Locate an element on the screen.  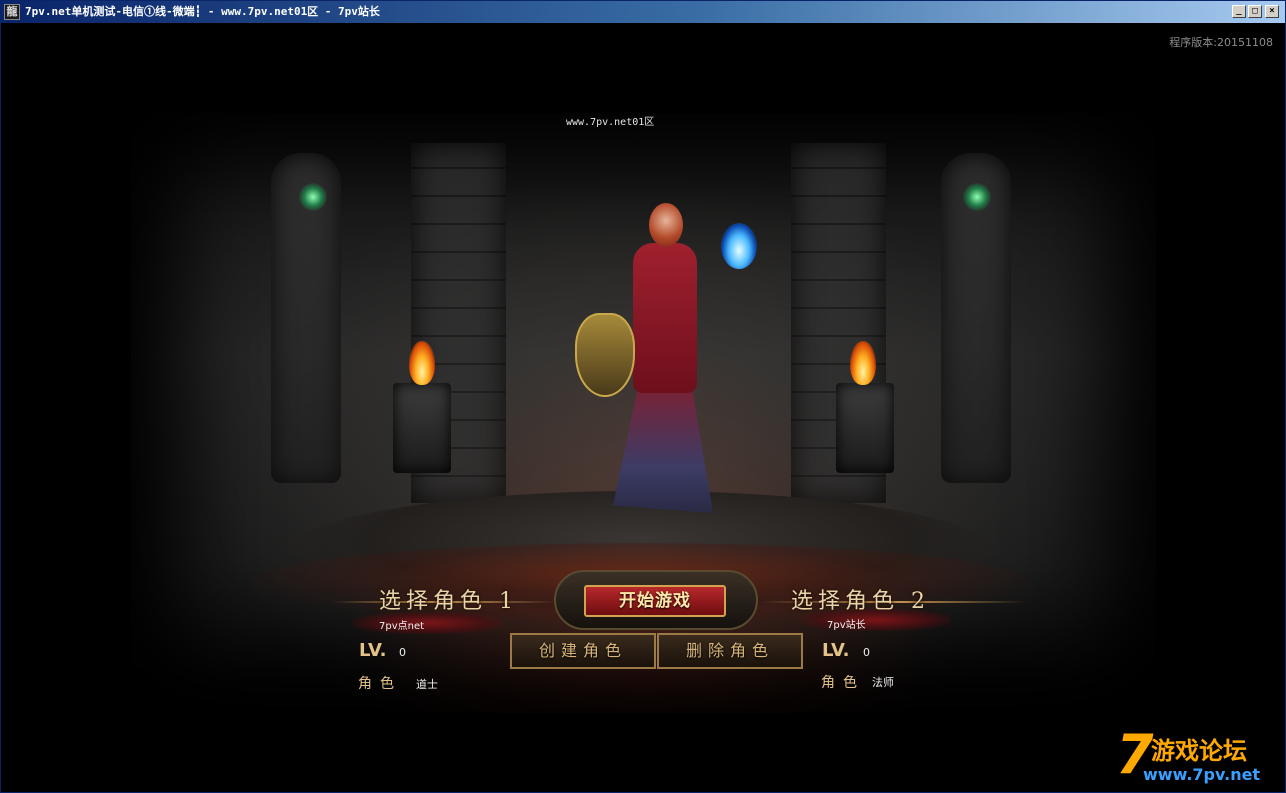
selected-character-model is located at coordinates (686, 378).